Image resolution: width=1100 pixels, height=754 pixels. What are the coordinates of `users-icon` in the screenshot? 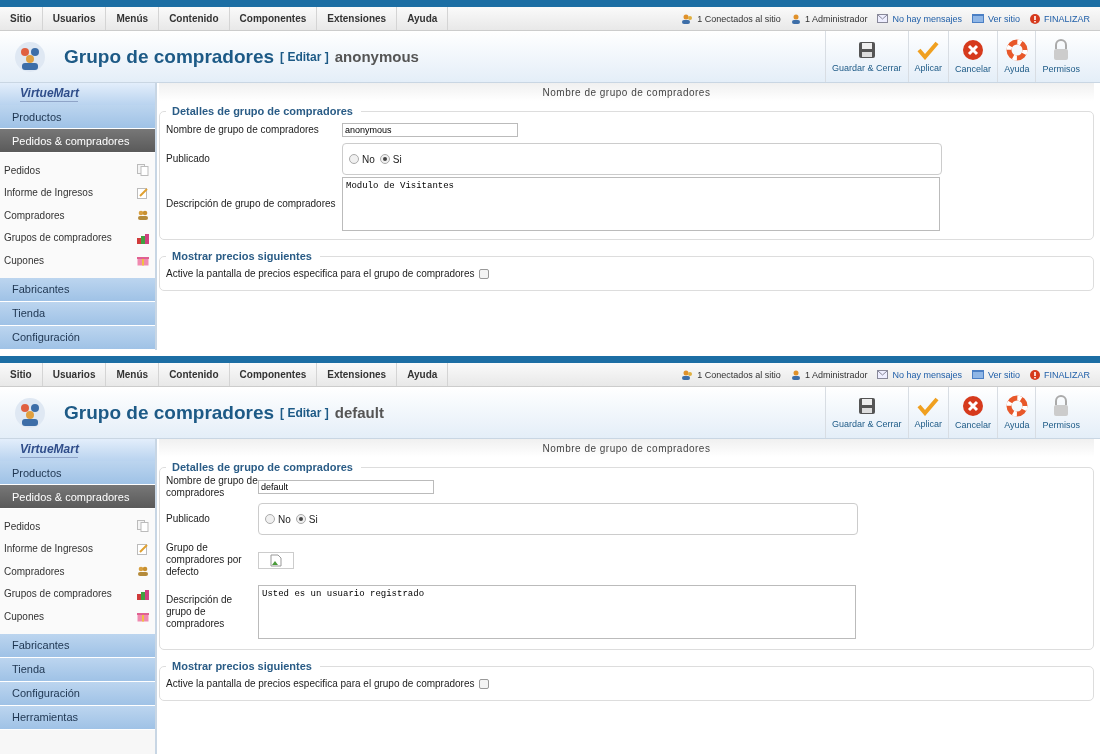 It's located at (688, 18).